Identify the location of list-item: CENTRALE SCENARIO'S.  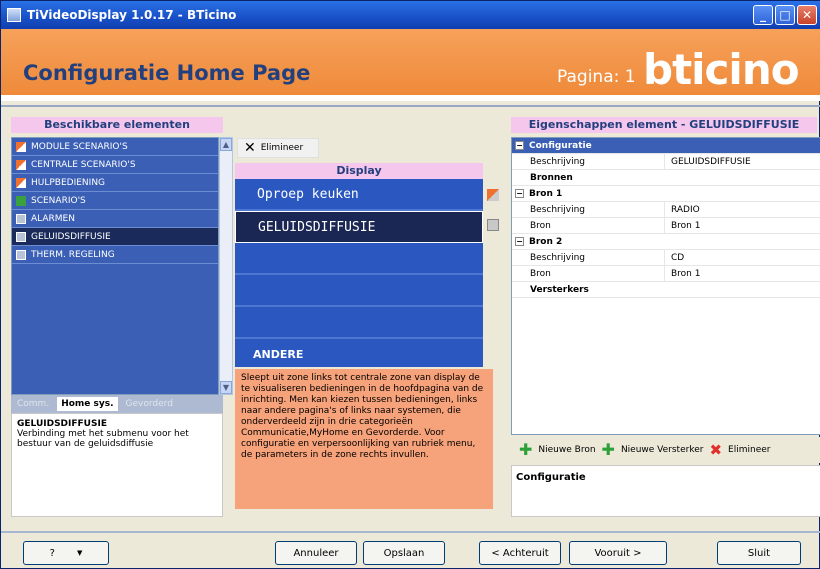
(115, 165).